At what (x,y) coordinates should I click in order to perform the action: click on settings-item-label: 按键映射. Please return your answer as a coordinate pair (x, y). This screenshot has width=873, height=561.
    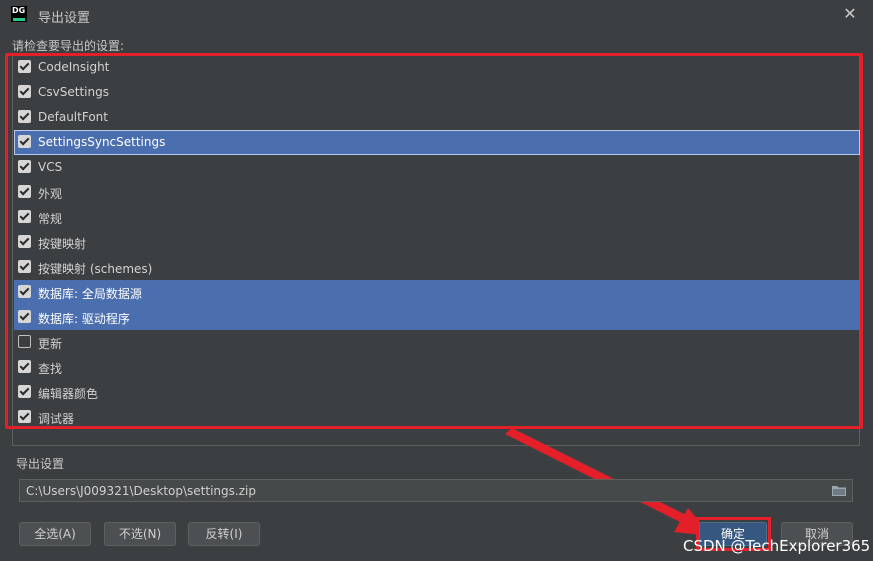
    Looking at the image, I should click on (62, 244).